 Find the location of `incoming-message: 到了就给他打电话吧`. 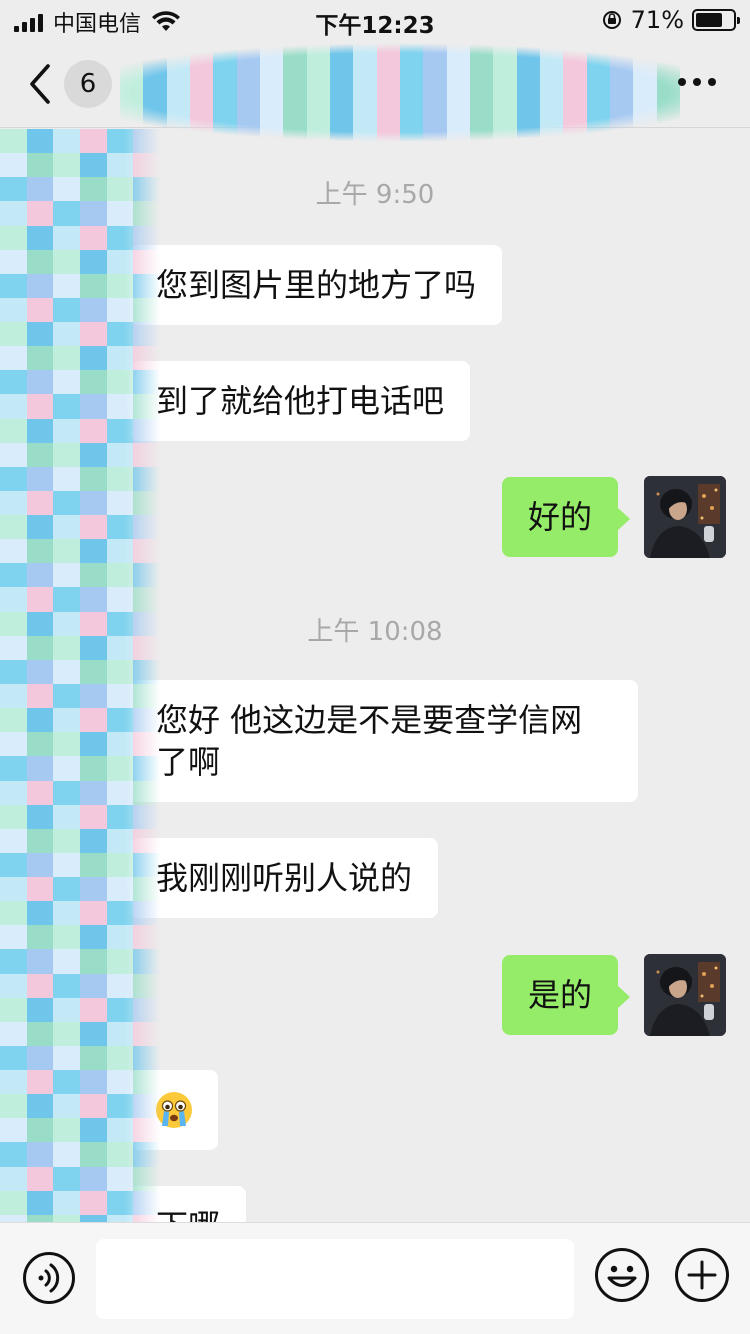

incoming-message: 到了就给他打电话吧 is located at coordinates (294, 401).